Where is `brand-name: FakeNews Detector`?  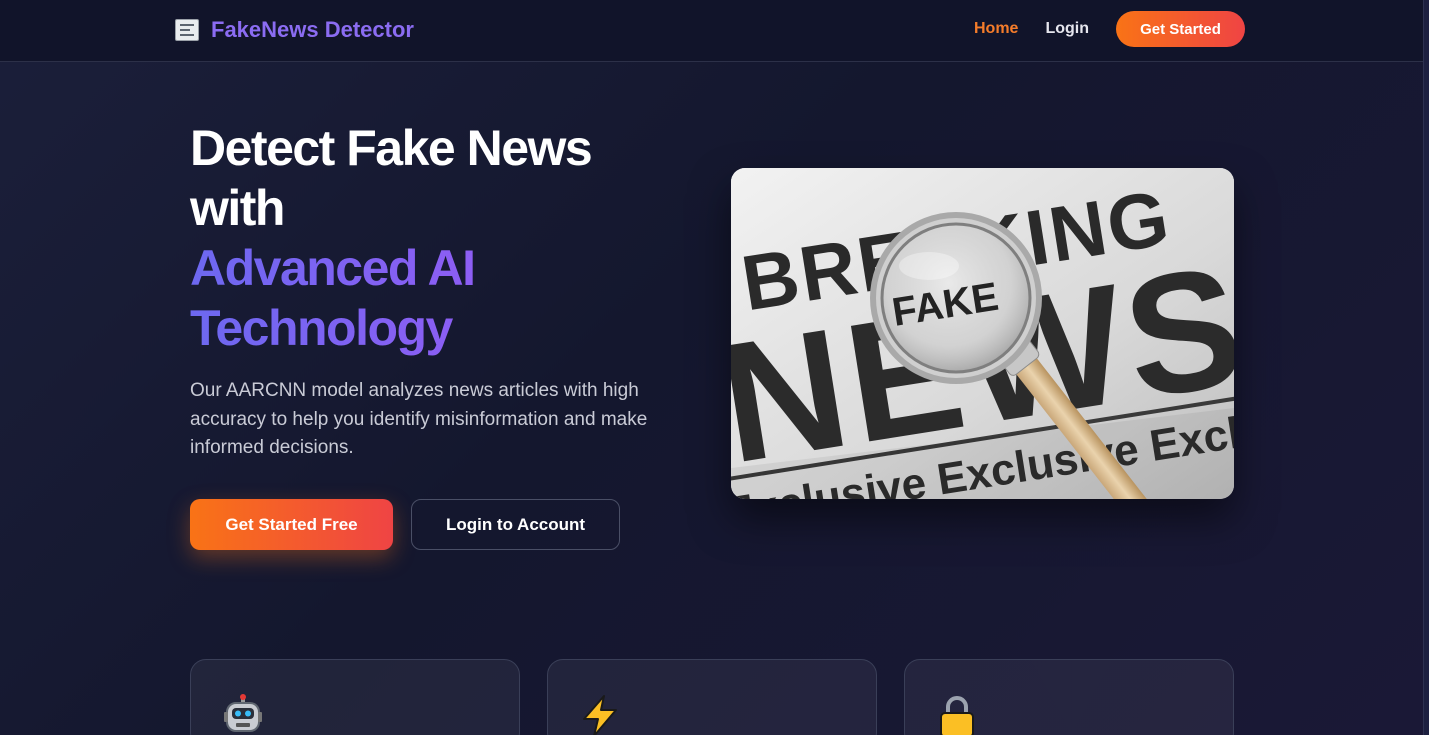
brand-name: FakeNews Detector is located at coordinates (312, 29).